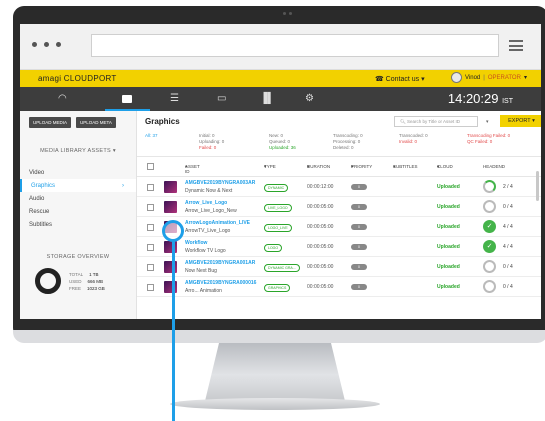  I want to click on asset-title: Arrow_Live_Logo_New, so click(211, 211).